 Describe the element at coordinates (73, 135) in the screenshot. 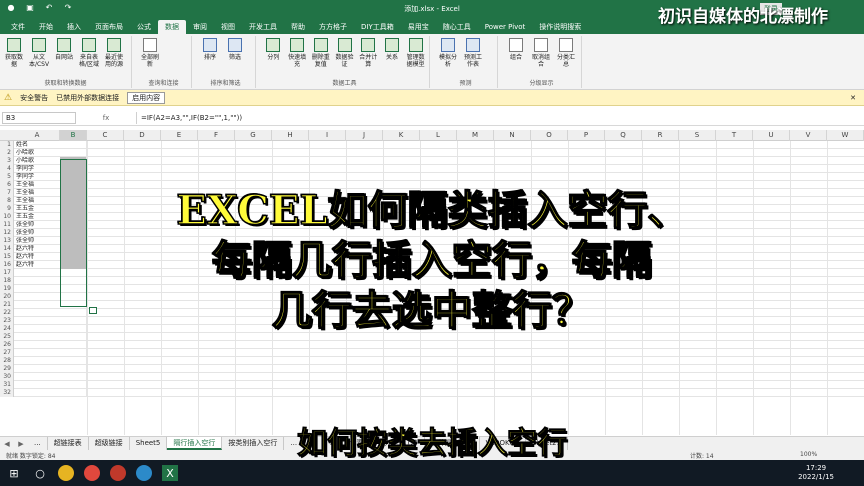

I see `column-header: B` at that location.